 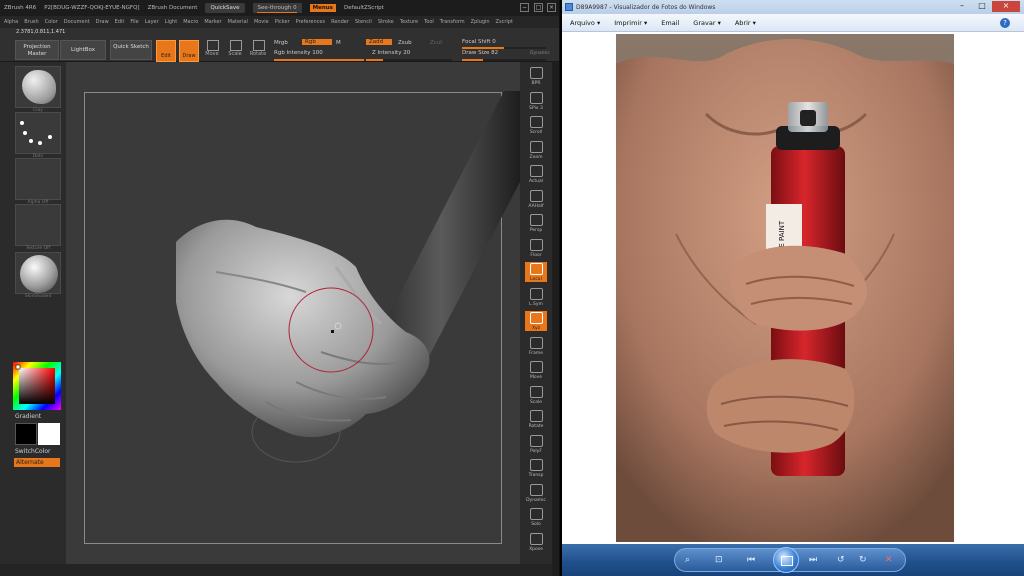 What do you see at coordinates (536, 444) in the screenshot?
I see `shelf-polyf-button: PolyF` at bounding box center [536, 444].